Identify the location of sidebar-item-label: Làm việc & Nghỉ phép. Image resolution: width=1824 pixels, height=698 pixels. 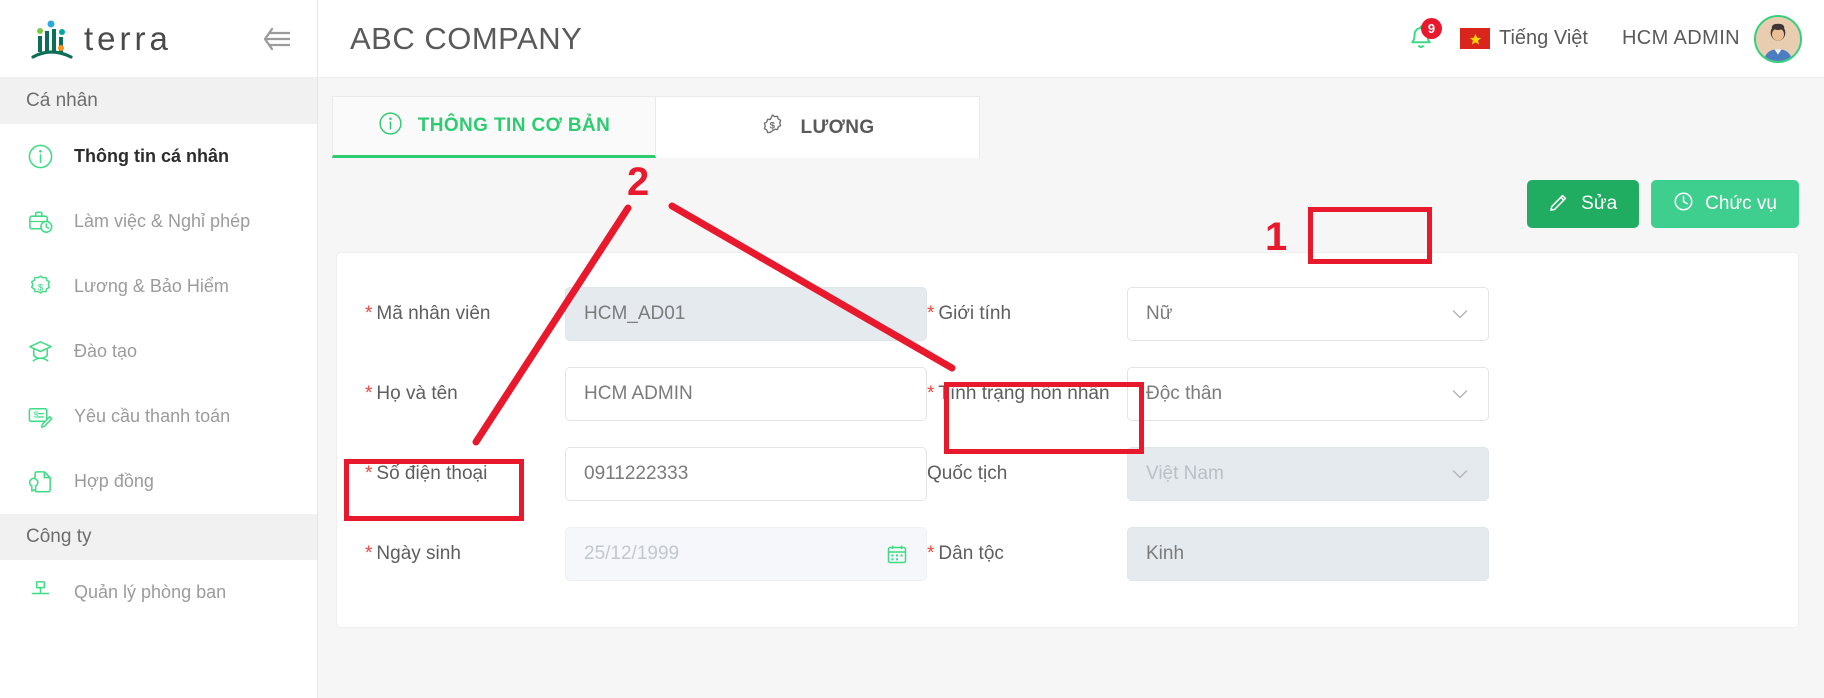
(162, 221).